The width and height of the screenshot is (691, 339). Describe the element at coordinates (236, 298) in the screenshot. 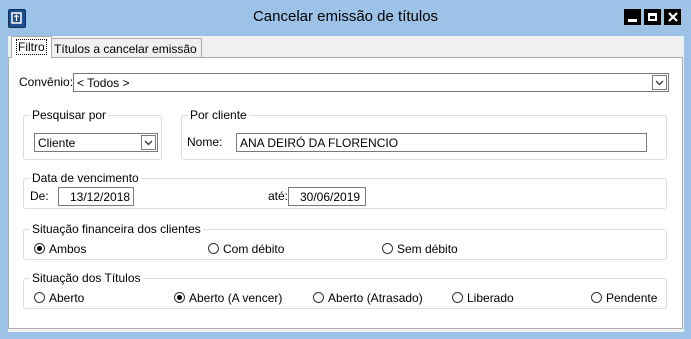

I see `radio-aberto-a-vencer-label: Aberto (A vencer)` at that location.